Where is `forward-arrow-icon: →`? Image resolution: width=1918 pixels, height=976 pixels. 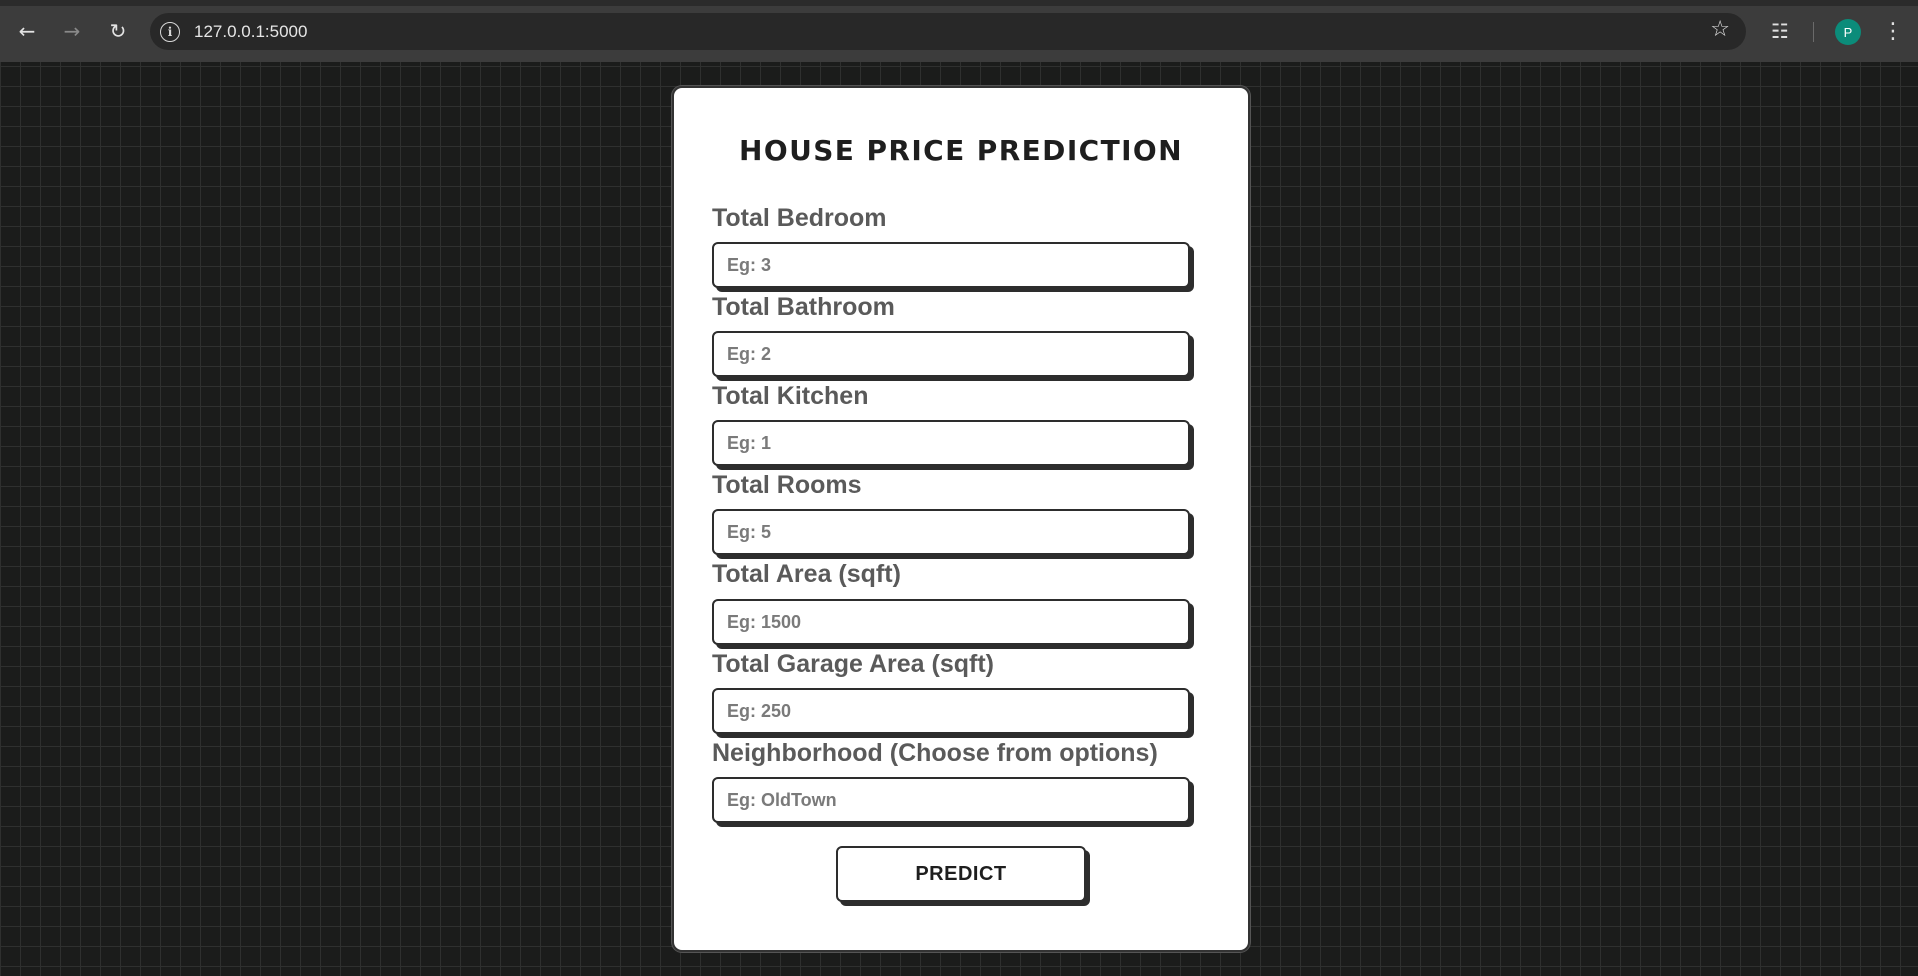 forward-arrow-icon: → is located at coordinates (72, 31).